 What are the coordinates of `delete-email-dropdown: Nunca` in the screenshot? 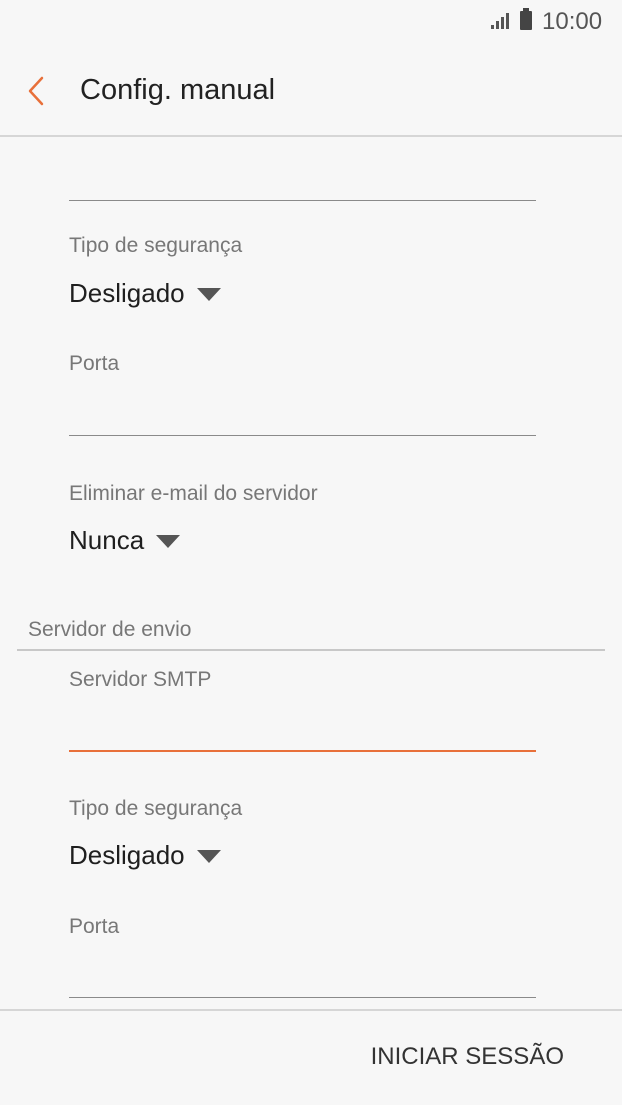 It's located at (125, 540).